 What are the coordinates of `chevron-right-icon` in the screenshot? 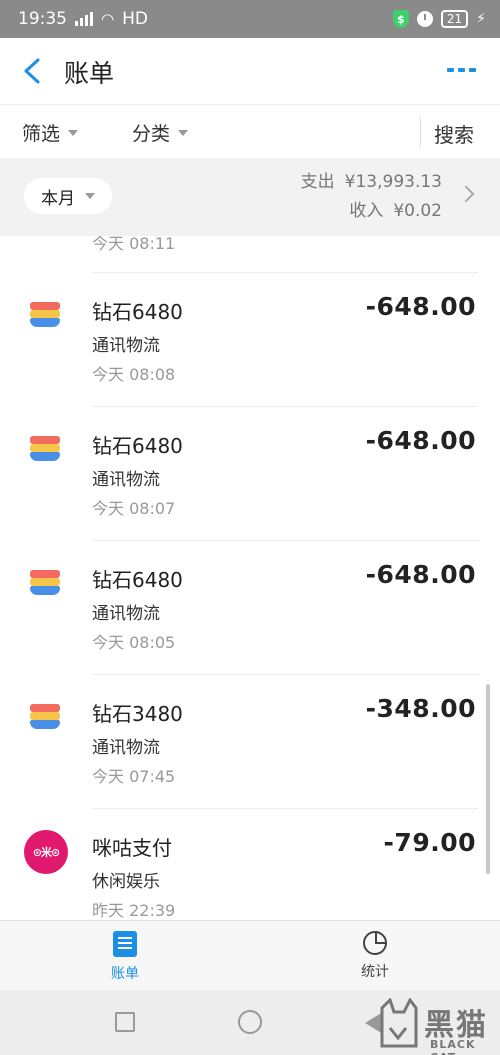 It's located at (466, 194).